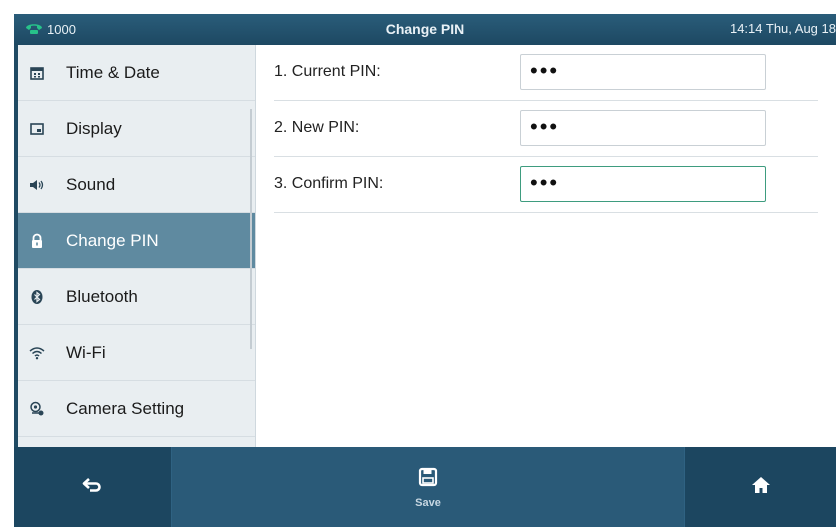  I want to click on current-pin-row: 1. Current PIN: •••, so click(546, 73).